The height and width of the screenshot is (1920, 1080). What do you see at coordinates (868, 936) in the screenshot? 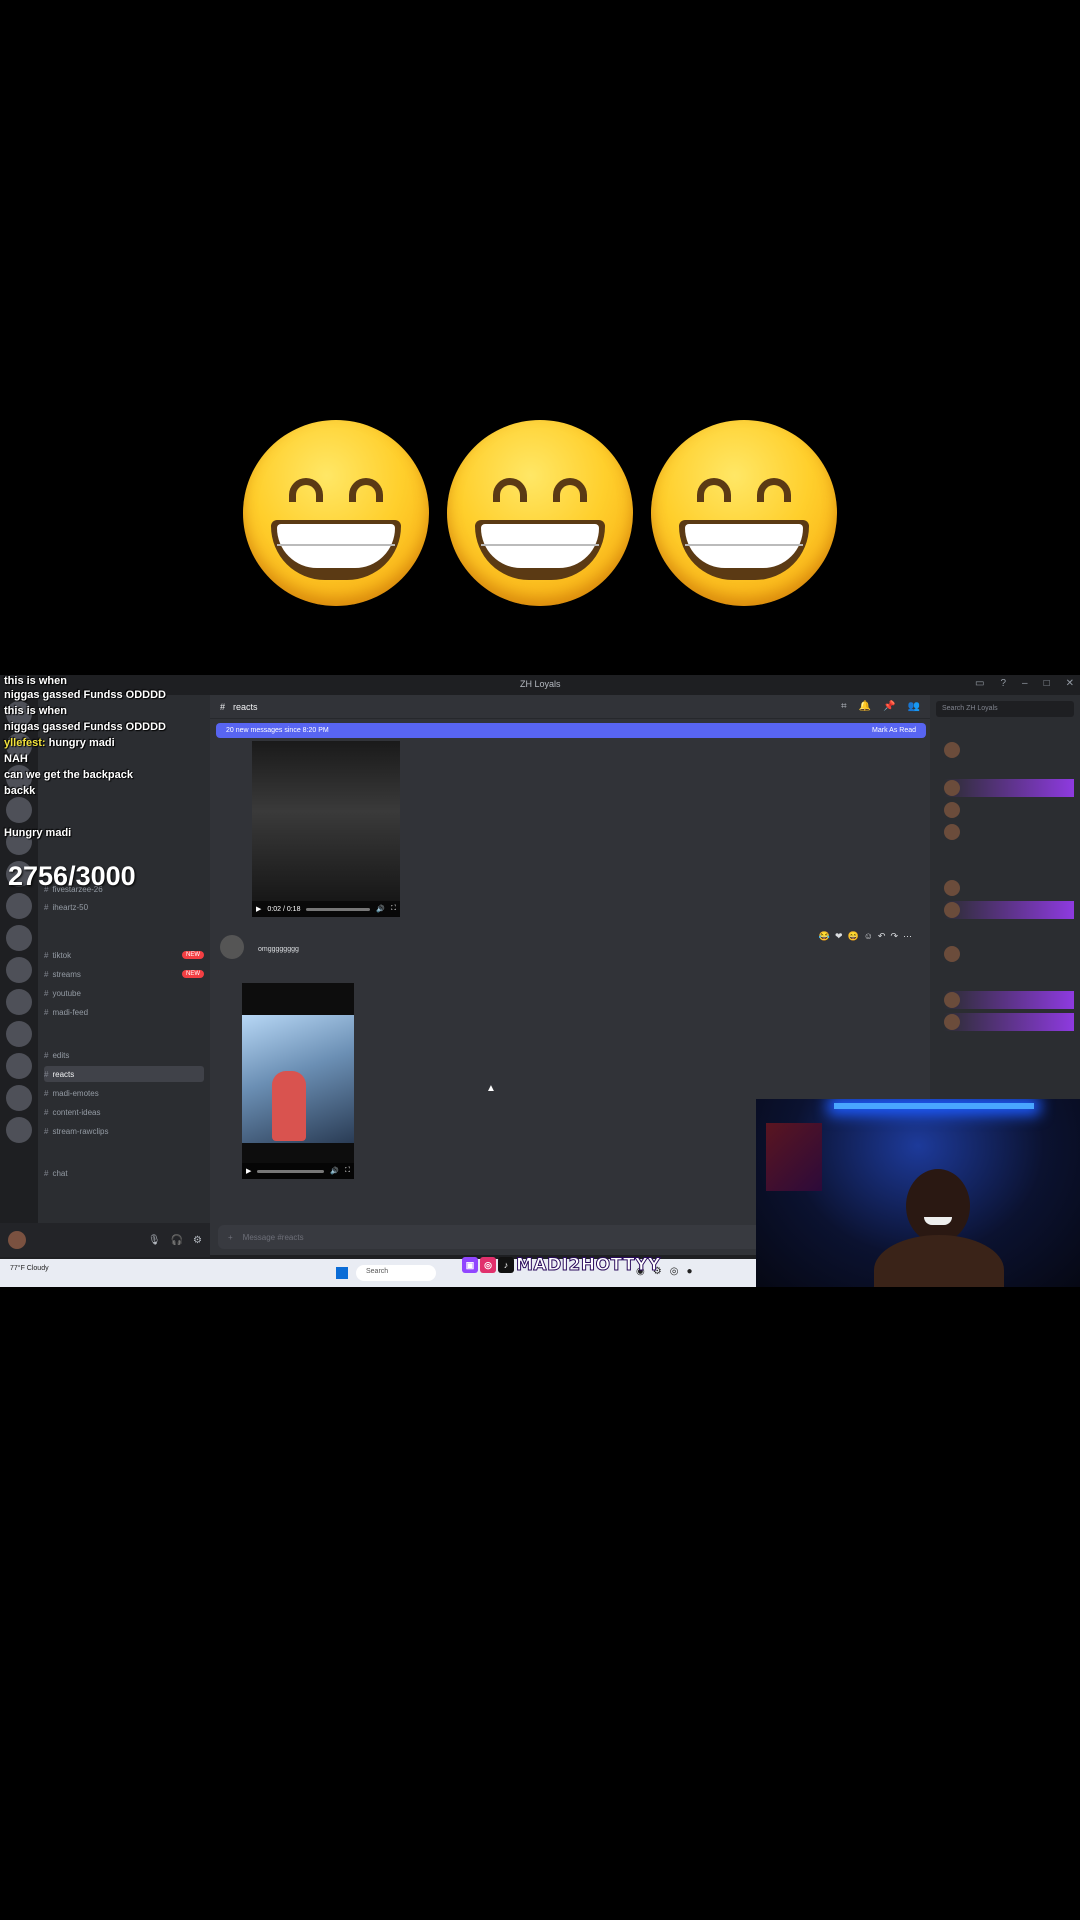
I see `add-reaction-icon: ☺` at bounding box center [868, 936].